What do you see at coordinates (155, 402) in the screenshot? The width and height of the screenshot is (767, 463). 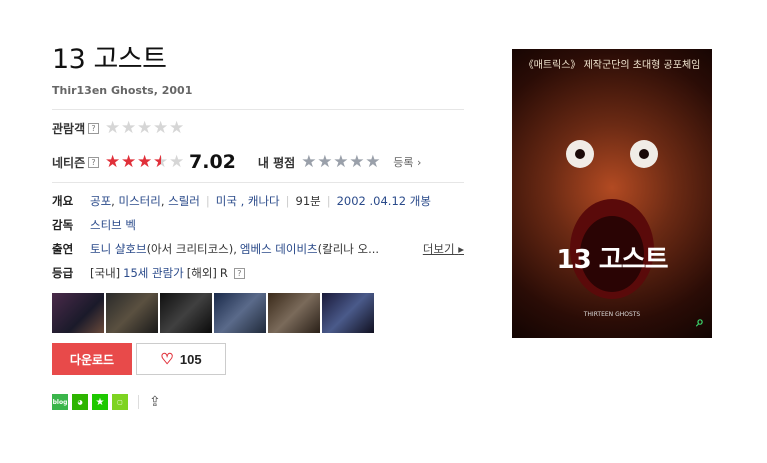 I see `share-icon: ⇪` at bounding box center [155, 402].